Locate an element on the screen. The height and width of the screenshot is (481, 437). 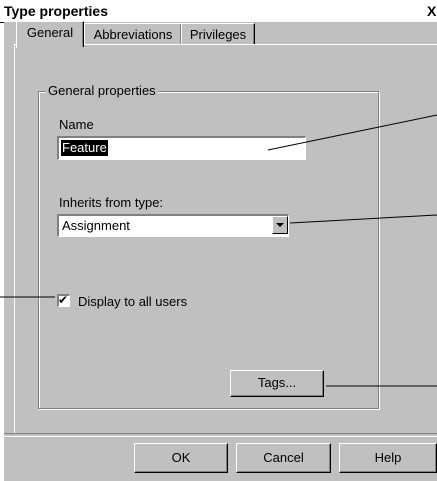
inherits-label: Inherits from type: is located at coordinates (111, 202).